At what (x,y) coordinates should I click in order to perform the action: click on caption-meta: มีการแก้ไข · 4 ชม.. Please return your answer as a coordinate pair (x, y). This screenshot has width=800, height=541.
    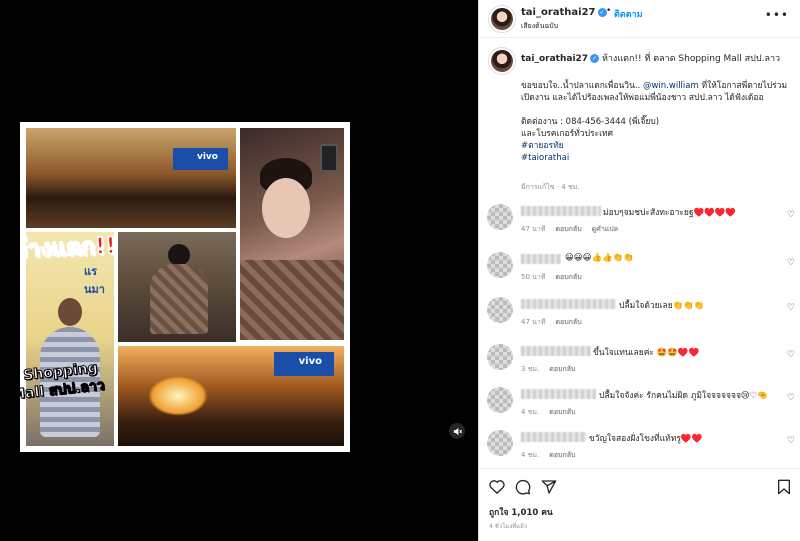
    Looking at the image, I should click on (550, 187).